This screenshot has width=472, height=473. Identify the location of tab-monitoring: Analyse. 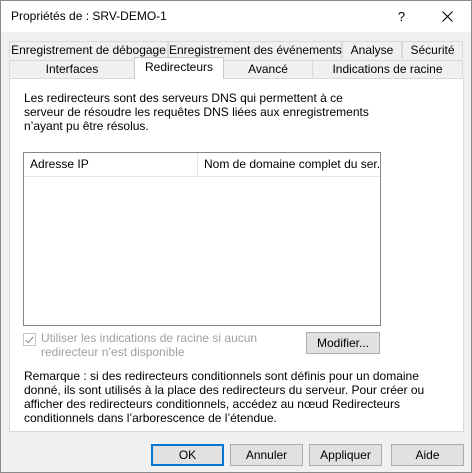
(372, 49).